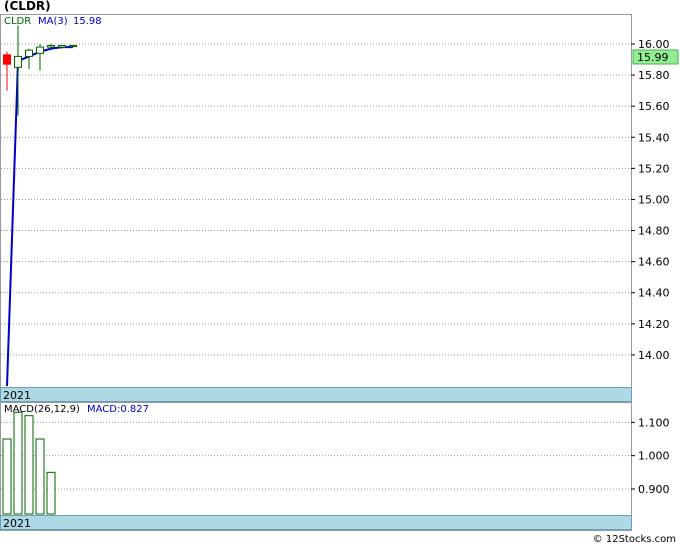 This screenshot has width=680, height=546. What do you see at coordinates (654, 199) in the screenshot?
I see `price-tick-label: 15.00` at bounding box center [654, 199].